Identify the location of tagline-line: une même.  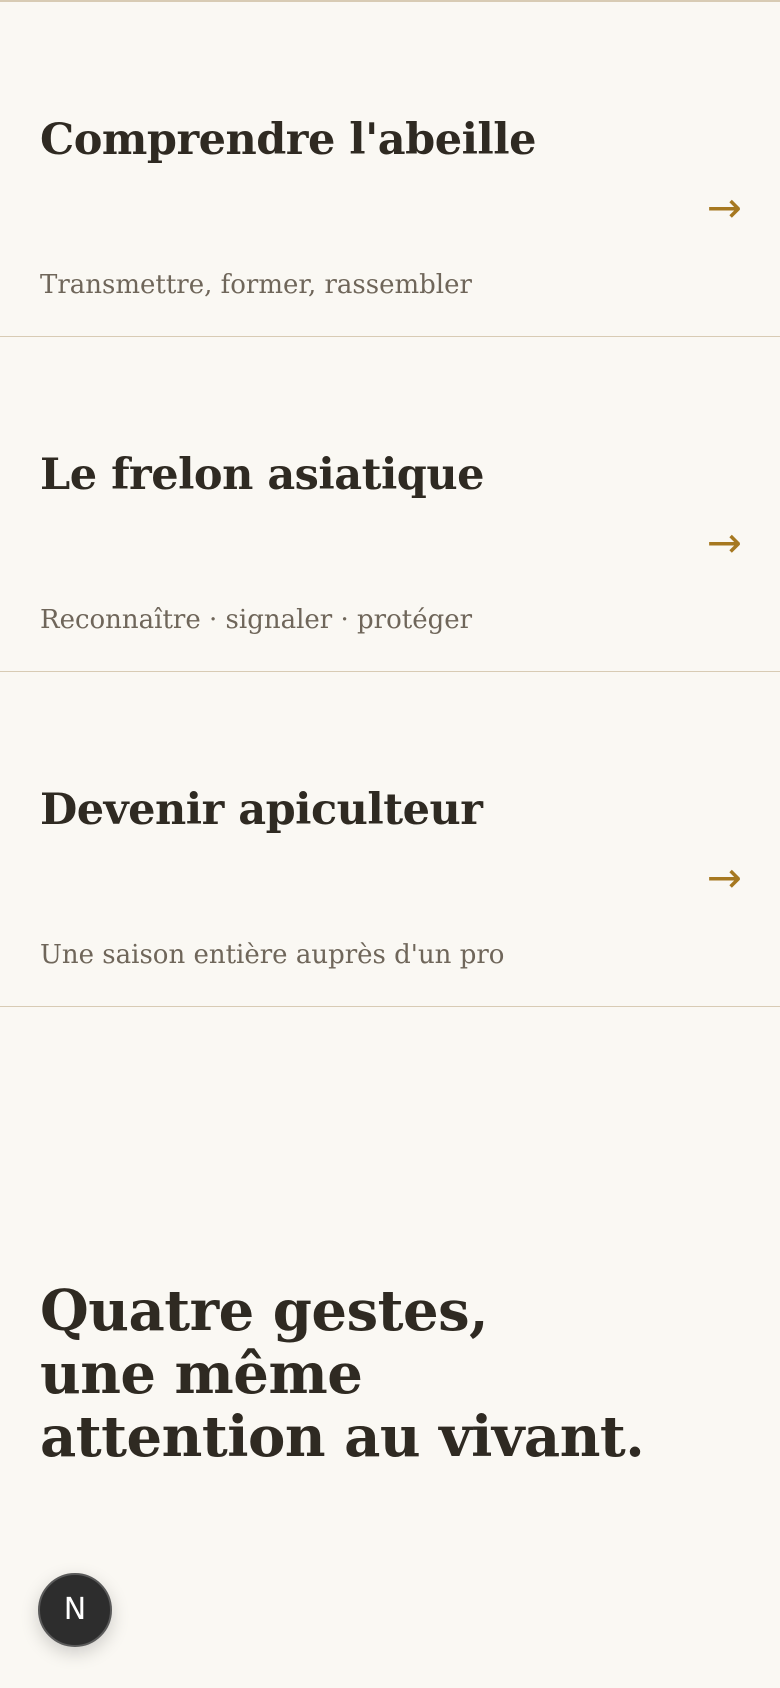
(201, 1374).